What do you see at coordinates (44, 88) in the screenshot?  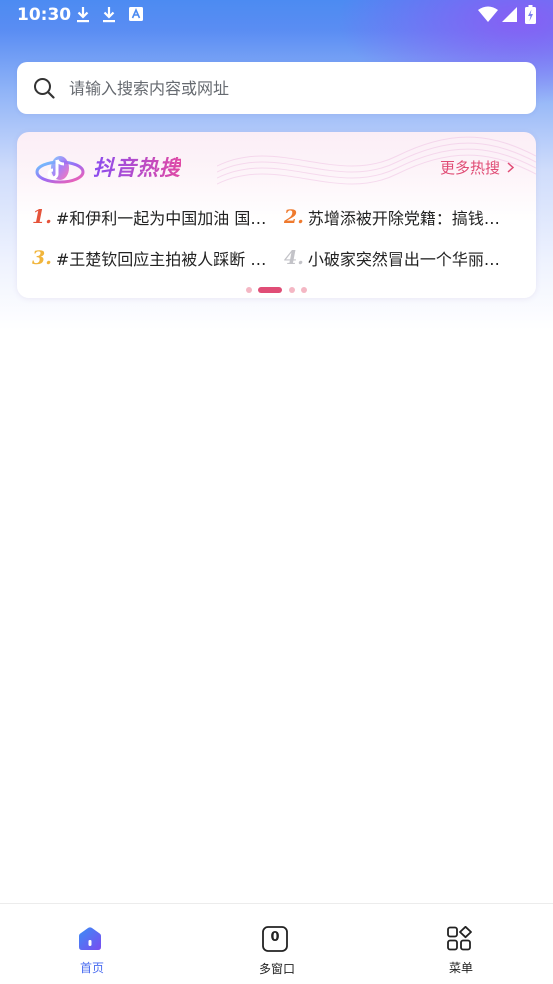 I see `search-icon` at bounding box center [44, 88].